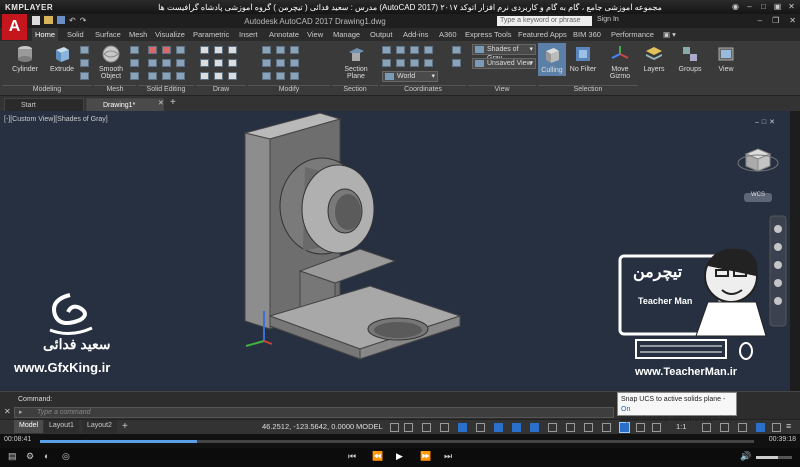 The image size is (800, 467). I want to click on move-gizmo-button: Move Gizmo, so click(620, 62).